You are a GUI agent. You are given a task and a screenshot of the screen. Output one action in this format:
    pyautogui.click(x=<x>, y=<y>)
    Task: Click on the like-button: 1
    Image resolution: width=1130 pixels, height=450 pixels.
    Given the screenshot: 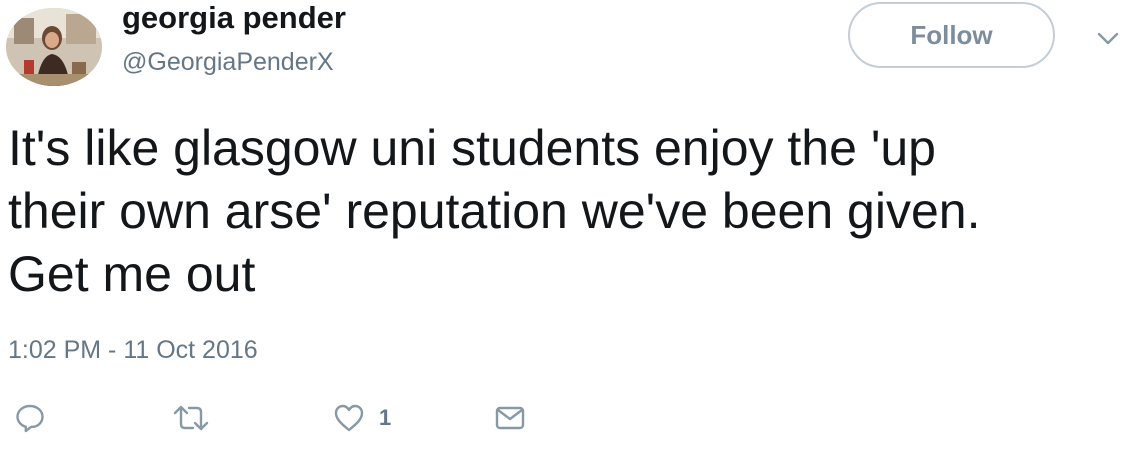 What is the action you would take?
    pyautogui.click(x=362, y=418)
    